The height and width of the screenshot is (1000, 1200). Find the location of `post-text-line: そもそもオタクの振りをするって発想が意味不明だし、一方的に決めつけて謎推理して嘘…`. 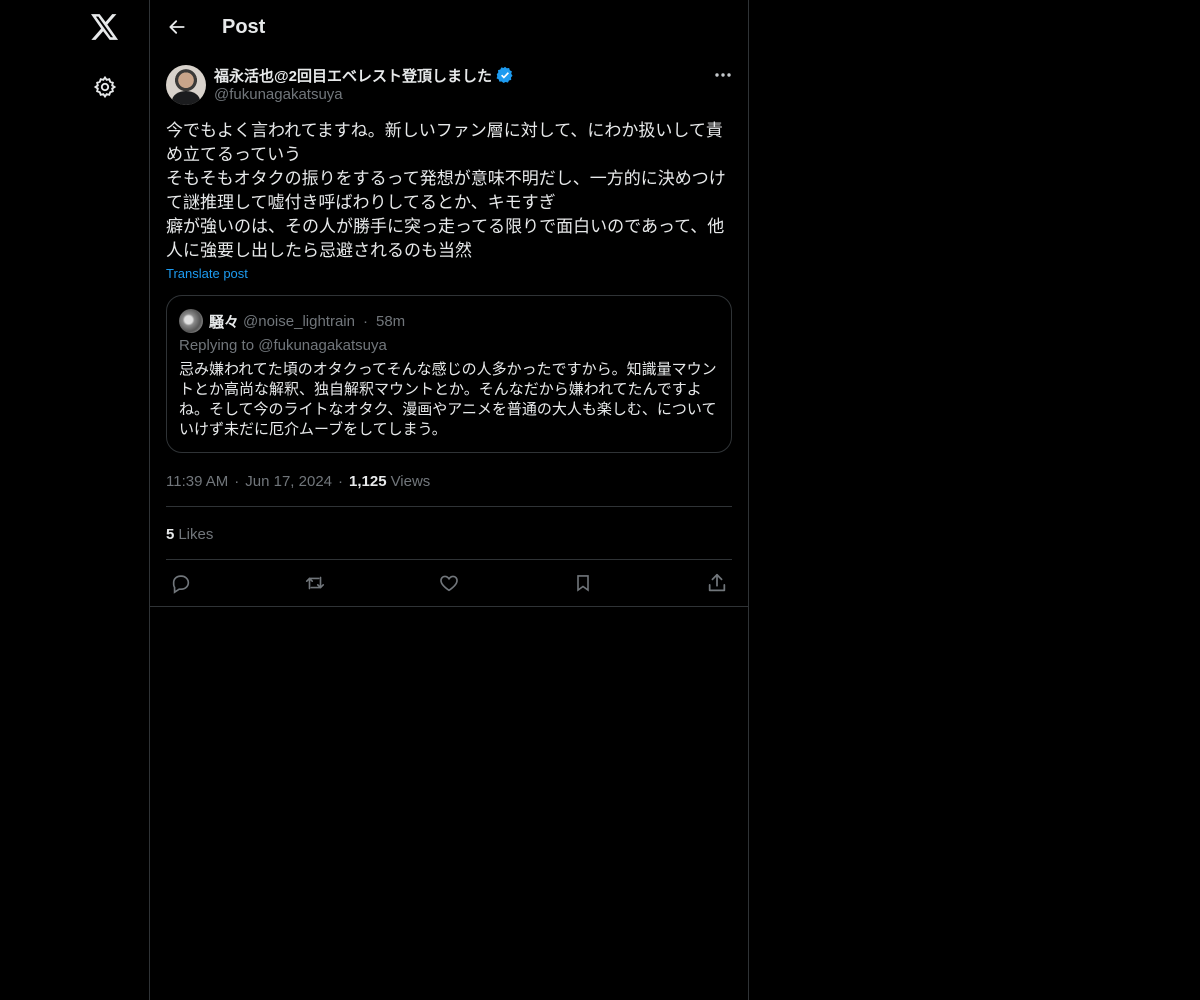

post-text-line: そもそもオタクの振りをするって発想が意味不明だし、一方的に決めつけて謎推理して嘘… is located at coordinates (446, 190).